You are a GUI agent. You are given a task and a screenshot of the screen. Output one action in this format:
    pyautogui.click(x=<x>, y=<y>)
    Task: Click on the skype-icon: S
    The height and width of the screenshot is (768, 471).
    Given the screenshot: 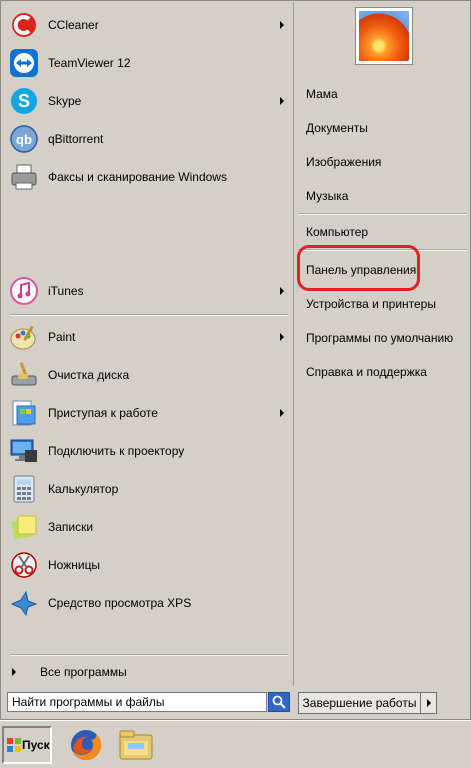 What is the action you would take?
    pyautogui.click(x=24, y=101)
    